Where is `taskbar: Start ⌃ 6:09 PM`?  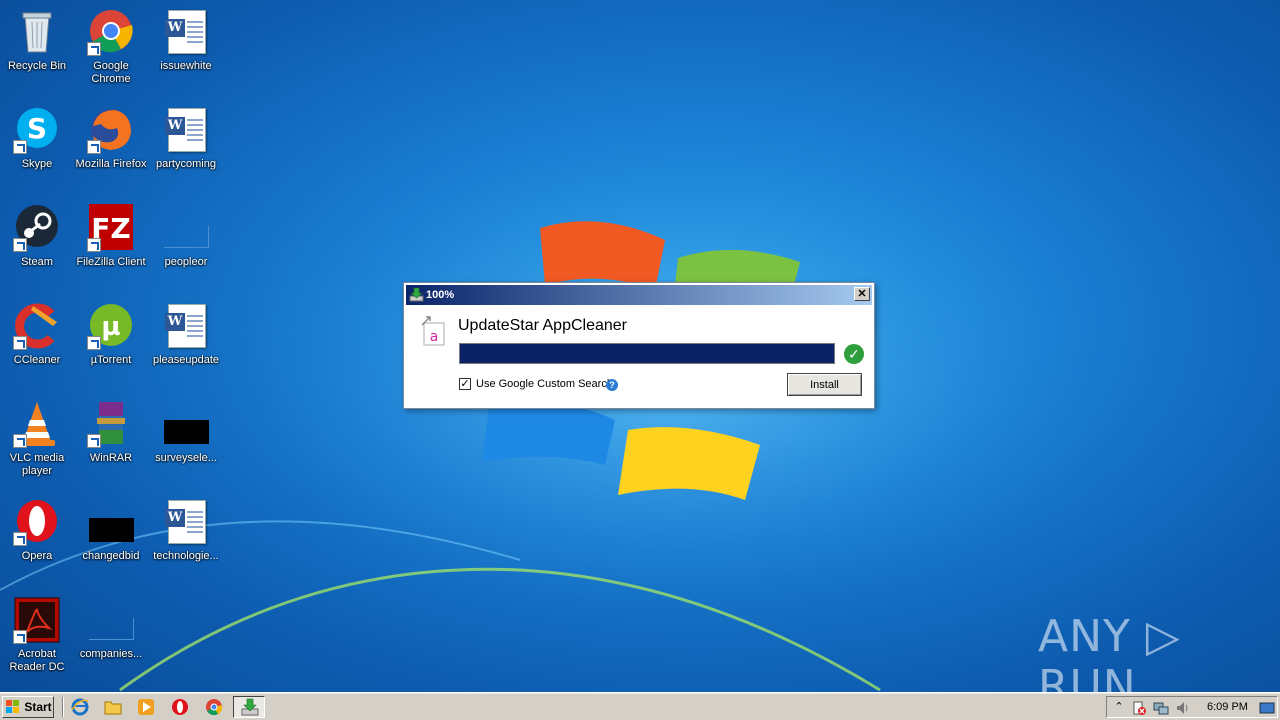 taskbar: Start ⌃ 6:09 PM is located at coordinates (640, 706).